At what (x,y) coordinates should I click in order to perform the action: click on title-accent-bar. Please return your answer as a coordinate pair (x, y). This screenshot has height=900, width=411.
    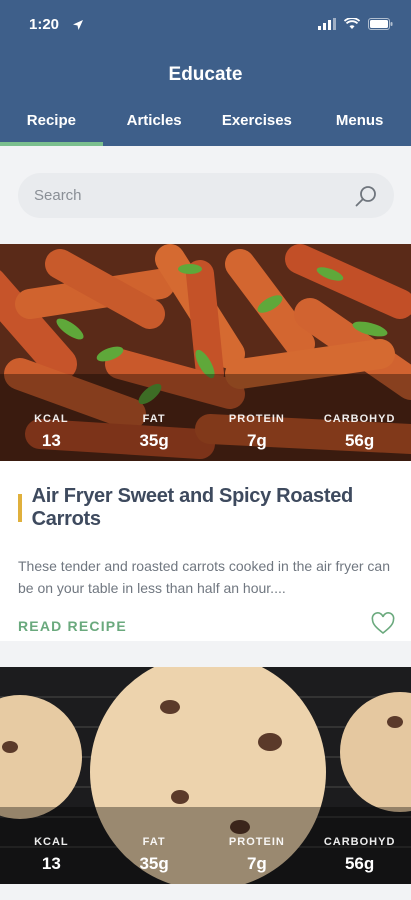
    Looking at the image, I should click on (20, 508).